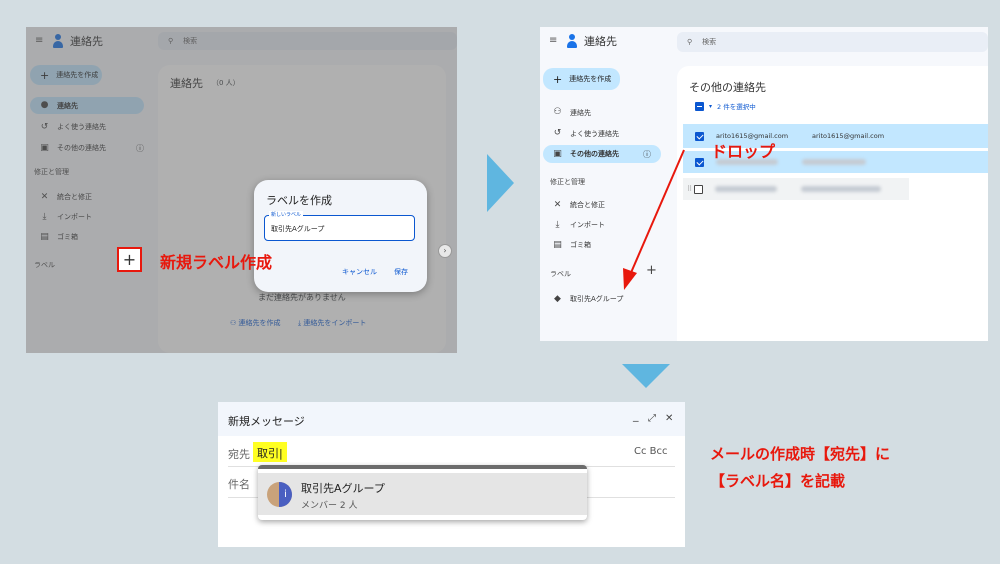 Image resolution: width=1000 pixels, height=564 pixels. What do you see at coordinates (266, 421) in the screenshot?
I see `compose-title: 新規メッセージ` at bounding box center [266, 421].